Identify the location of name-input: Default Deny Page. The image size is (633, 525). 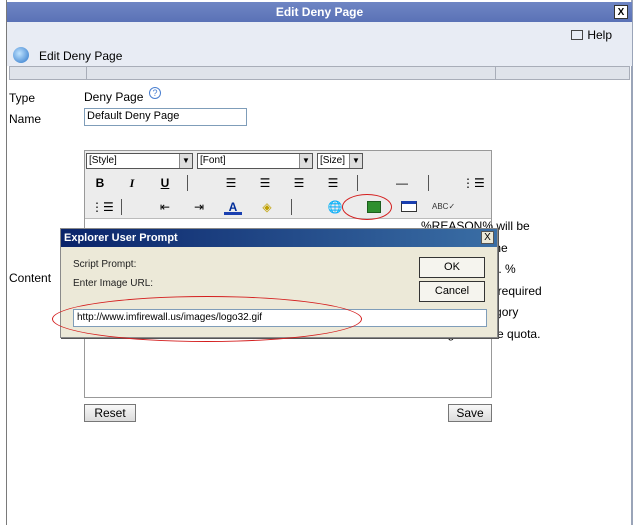
(165, 117).